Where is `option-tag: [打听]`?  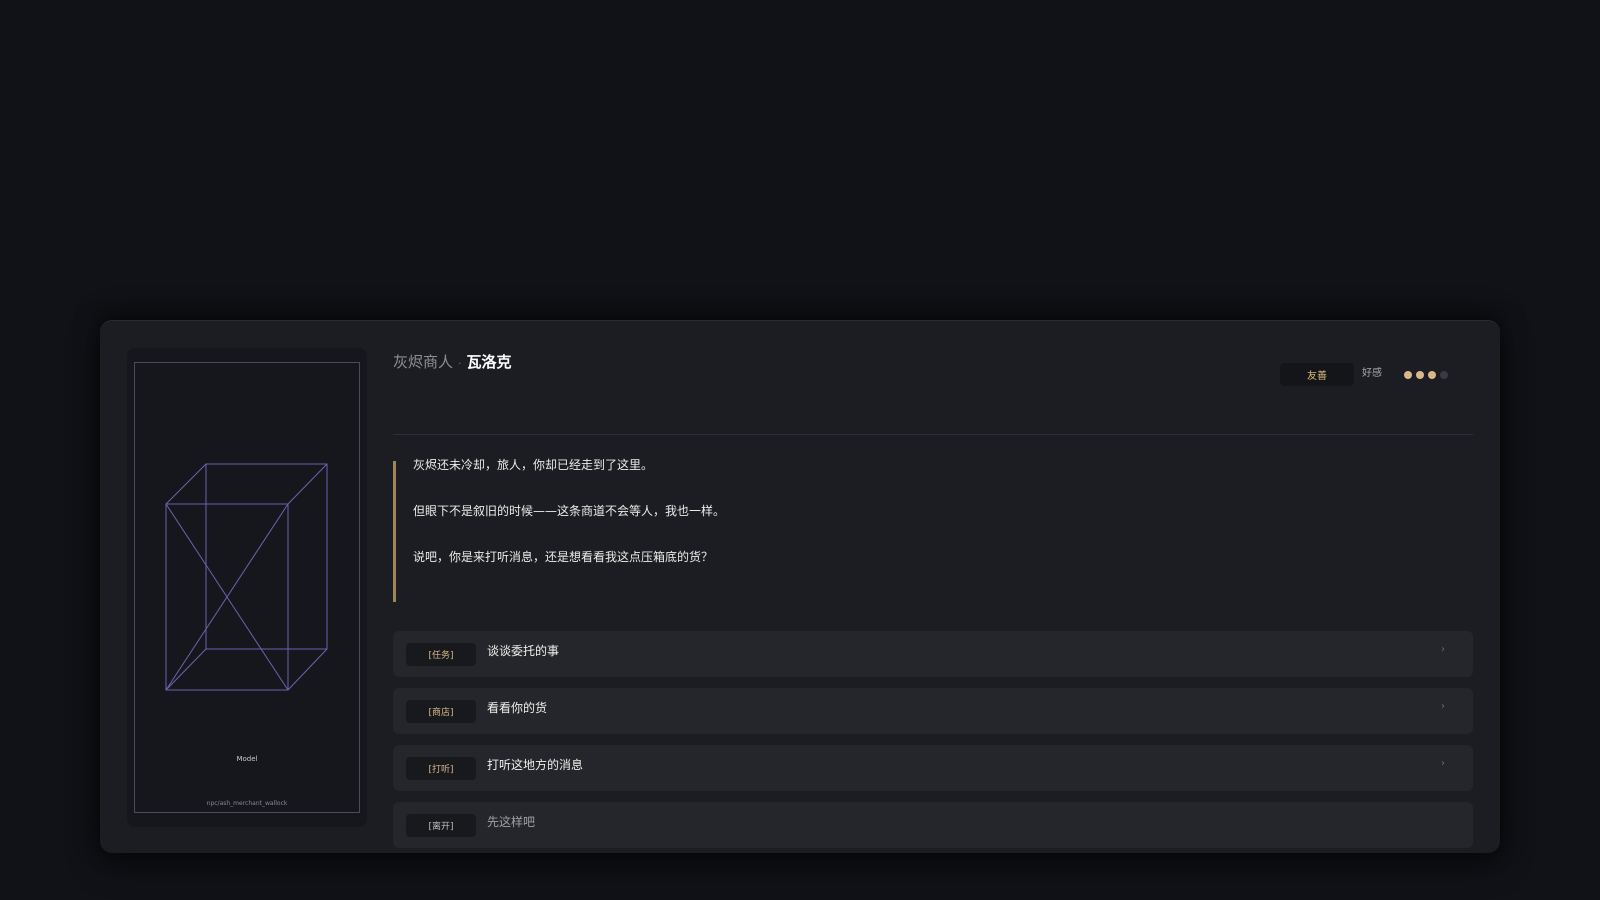 option-tag: [打听] is located at coordinates (441, 768).